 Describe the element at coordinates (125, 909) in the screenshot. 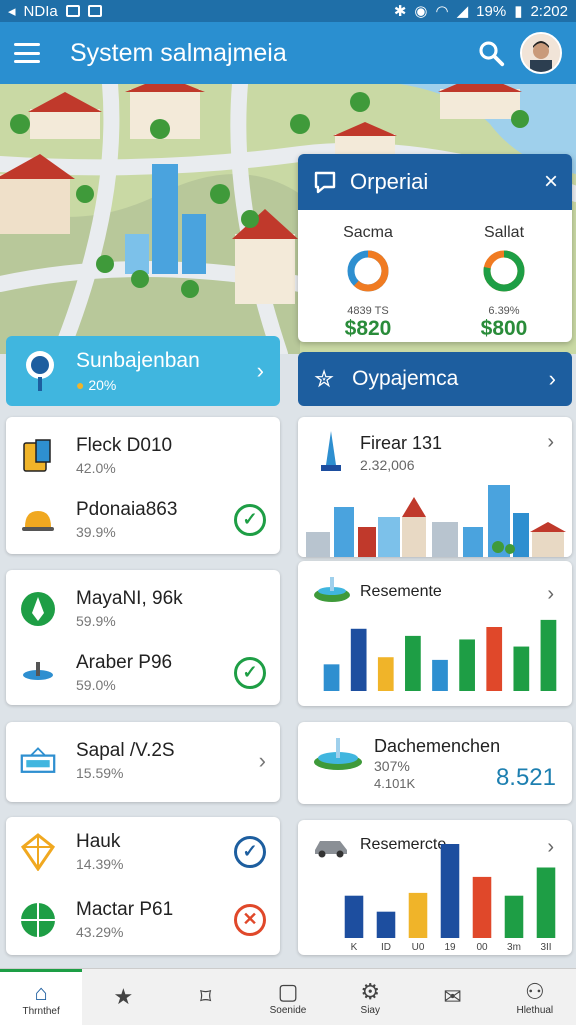

I see `item-name: Mactar P61` at that location.